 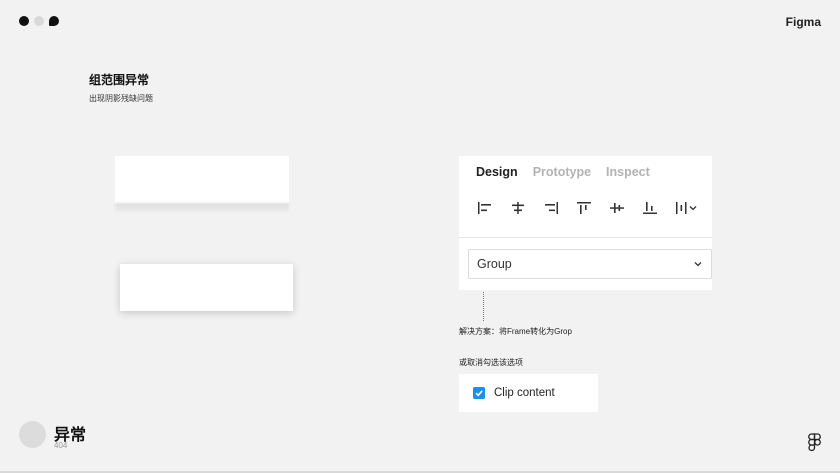 I want to click on solution-text: 解决方案：将Frame转化为Grop, so click(x=515, y=331).